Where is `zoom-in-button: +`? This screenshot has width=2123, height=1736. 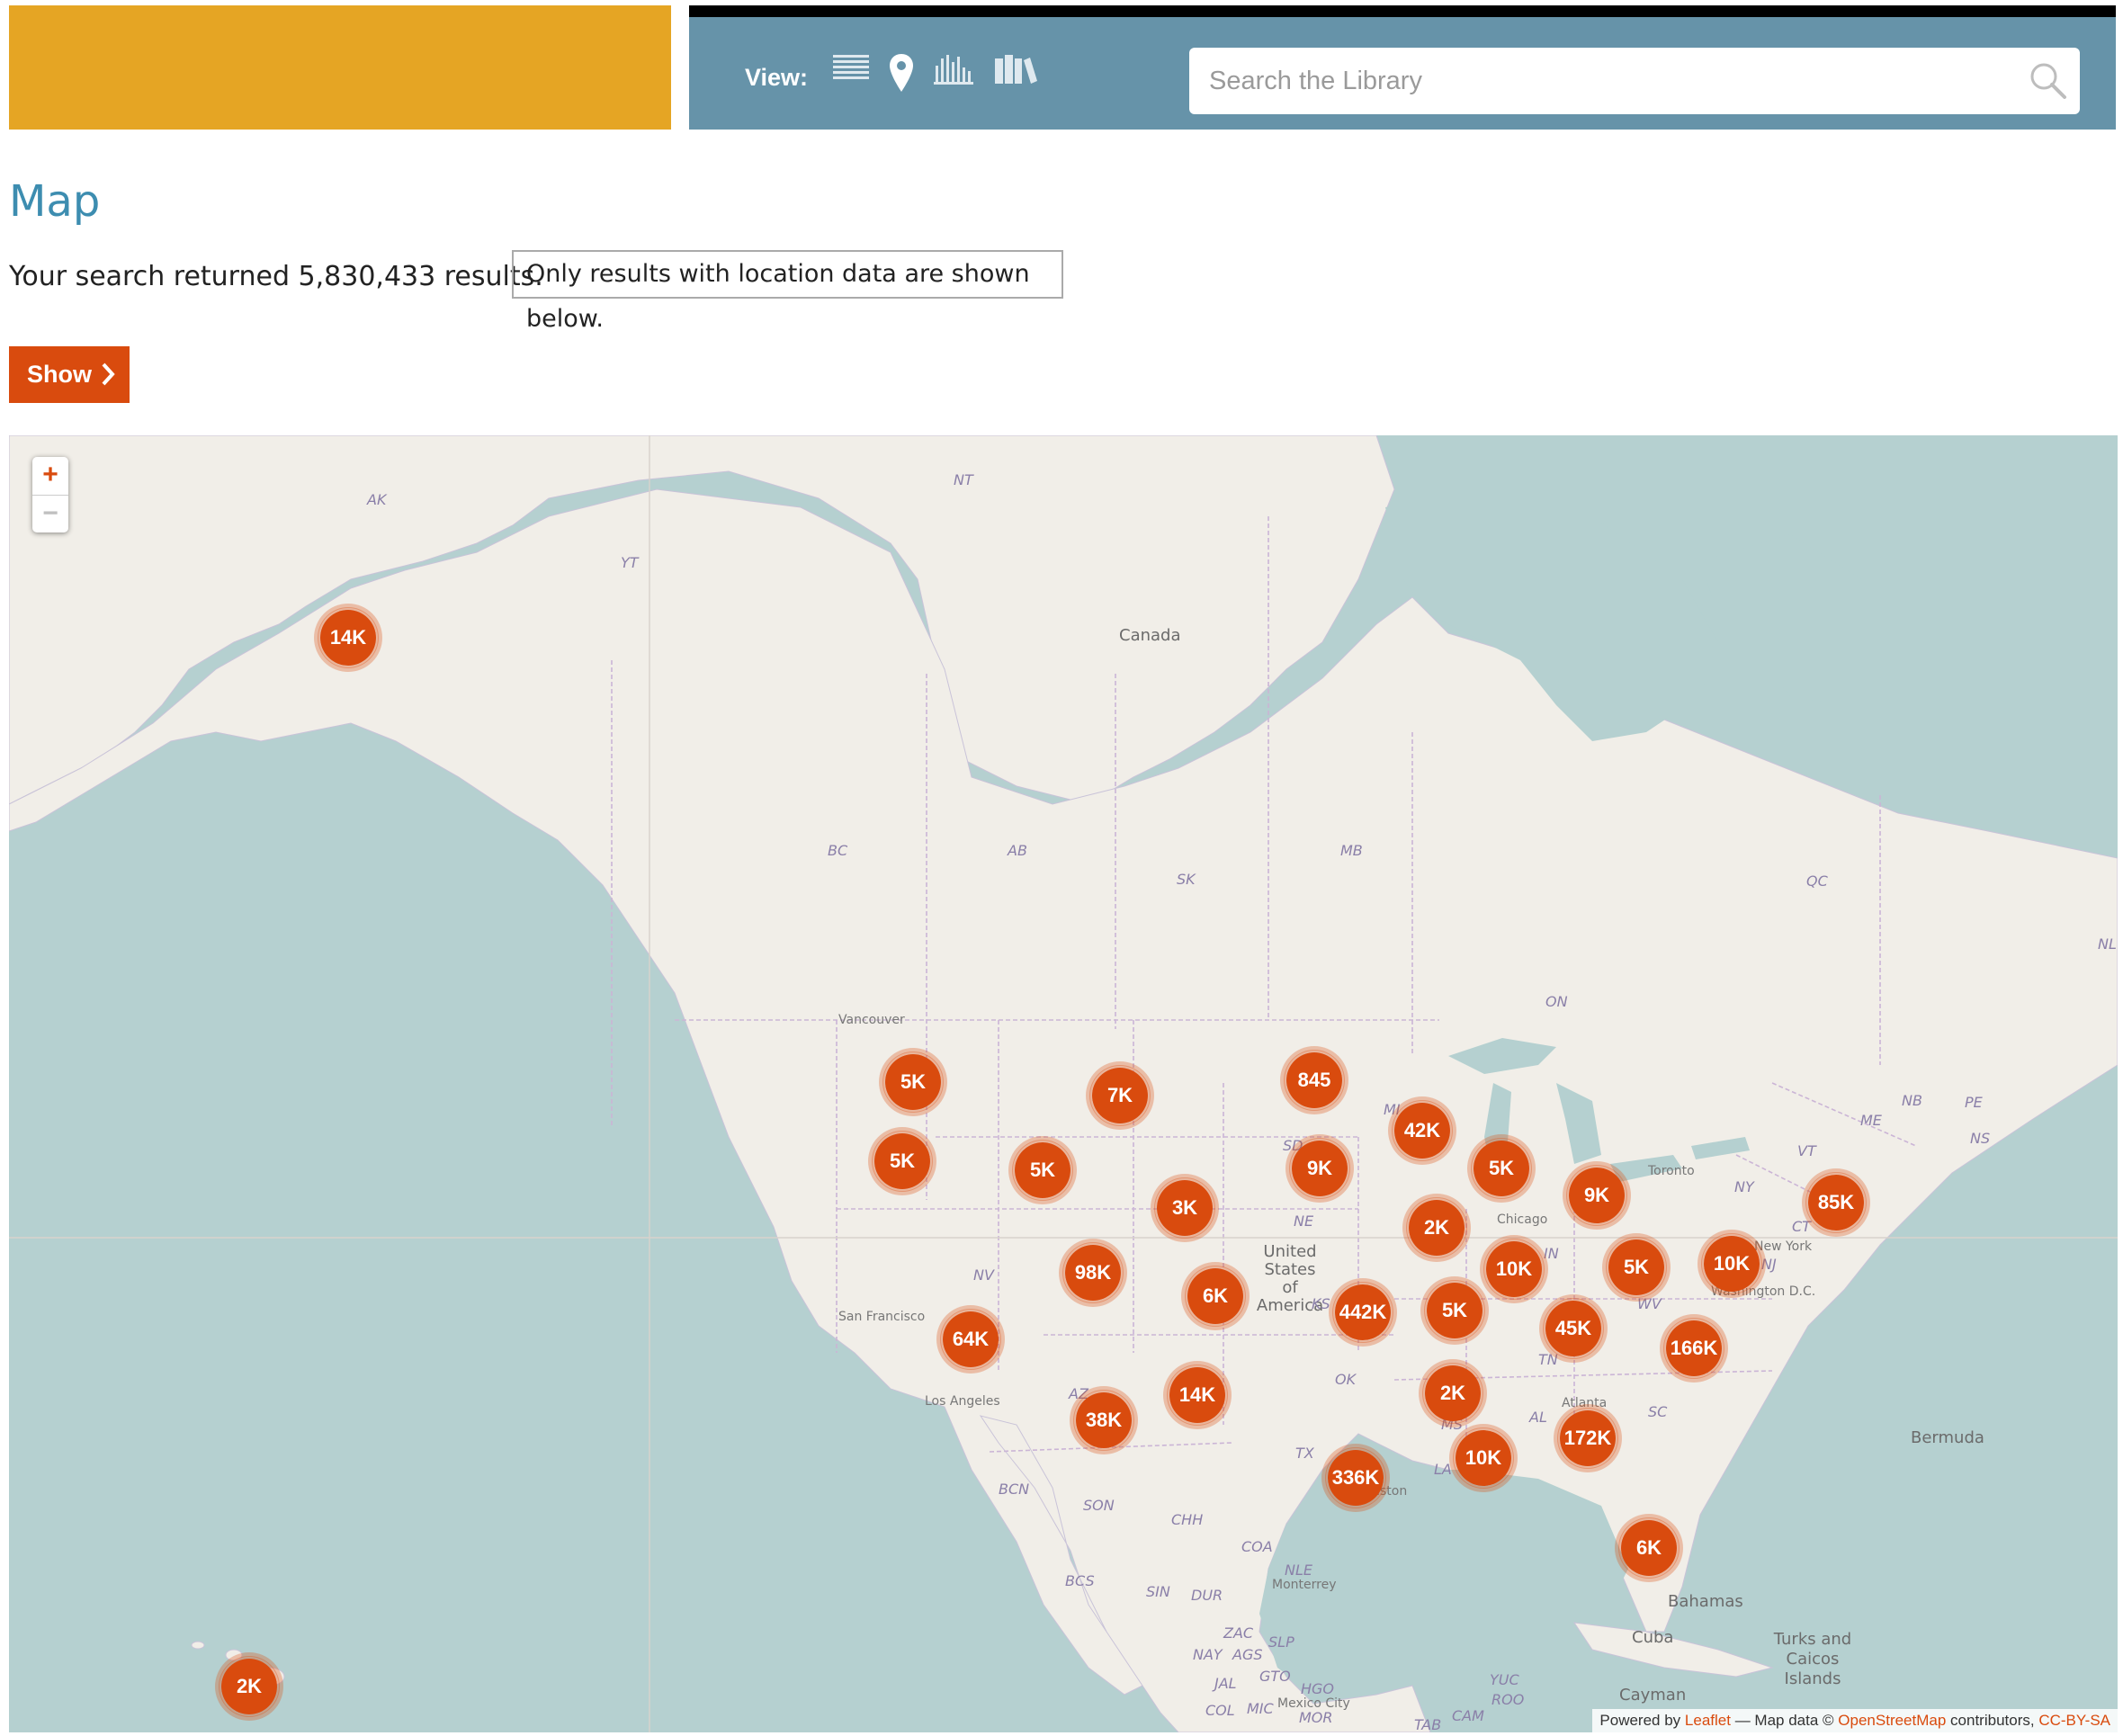 zoom-in-button: + is located at coordinates (50, 476).